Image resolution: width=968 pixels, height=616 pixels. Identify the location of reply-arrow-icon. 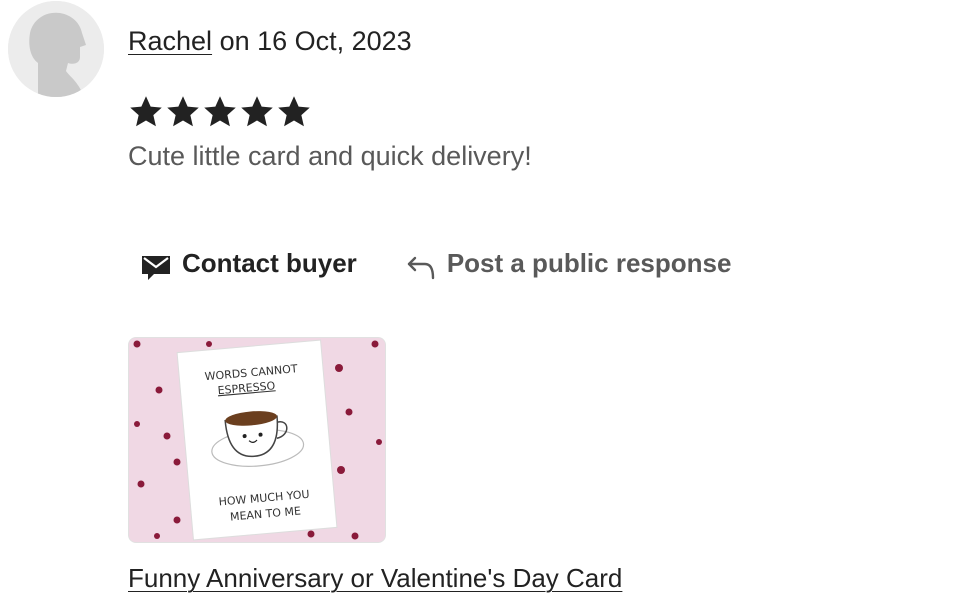
(421, 268).